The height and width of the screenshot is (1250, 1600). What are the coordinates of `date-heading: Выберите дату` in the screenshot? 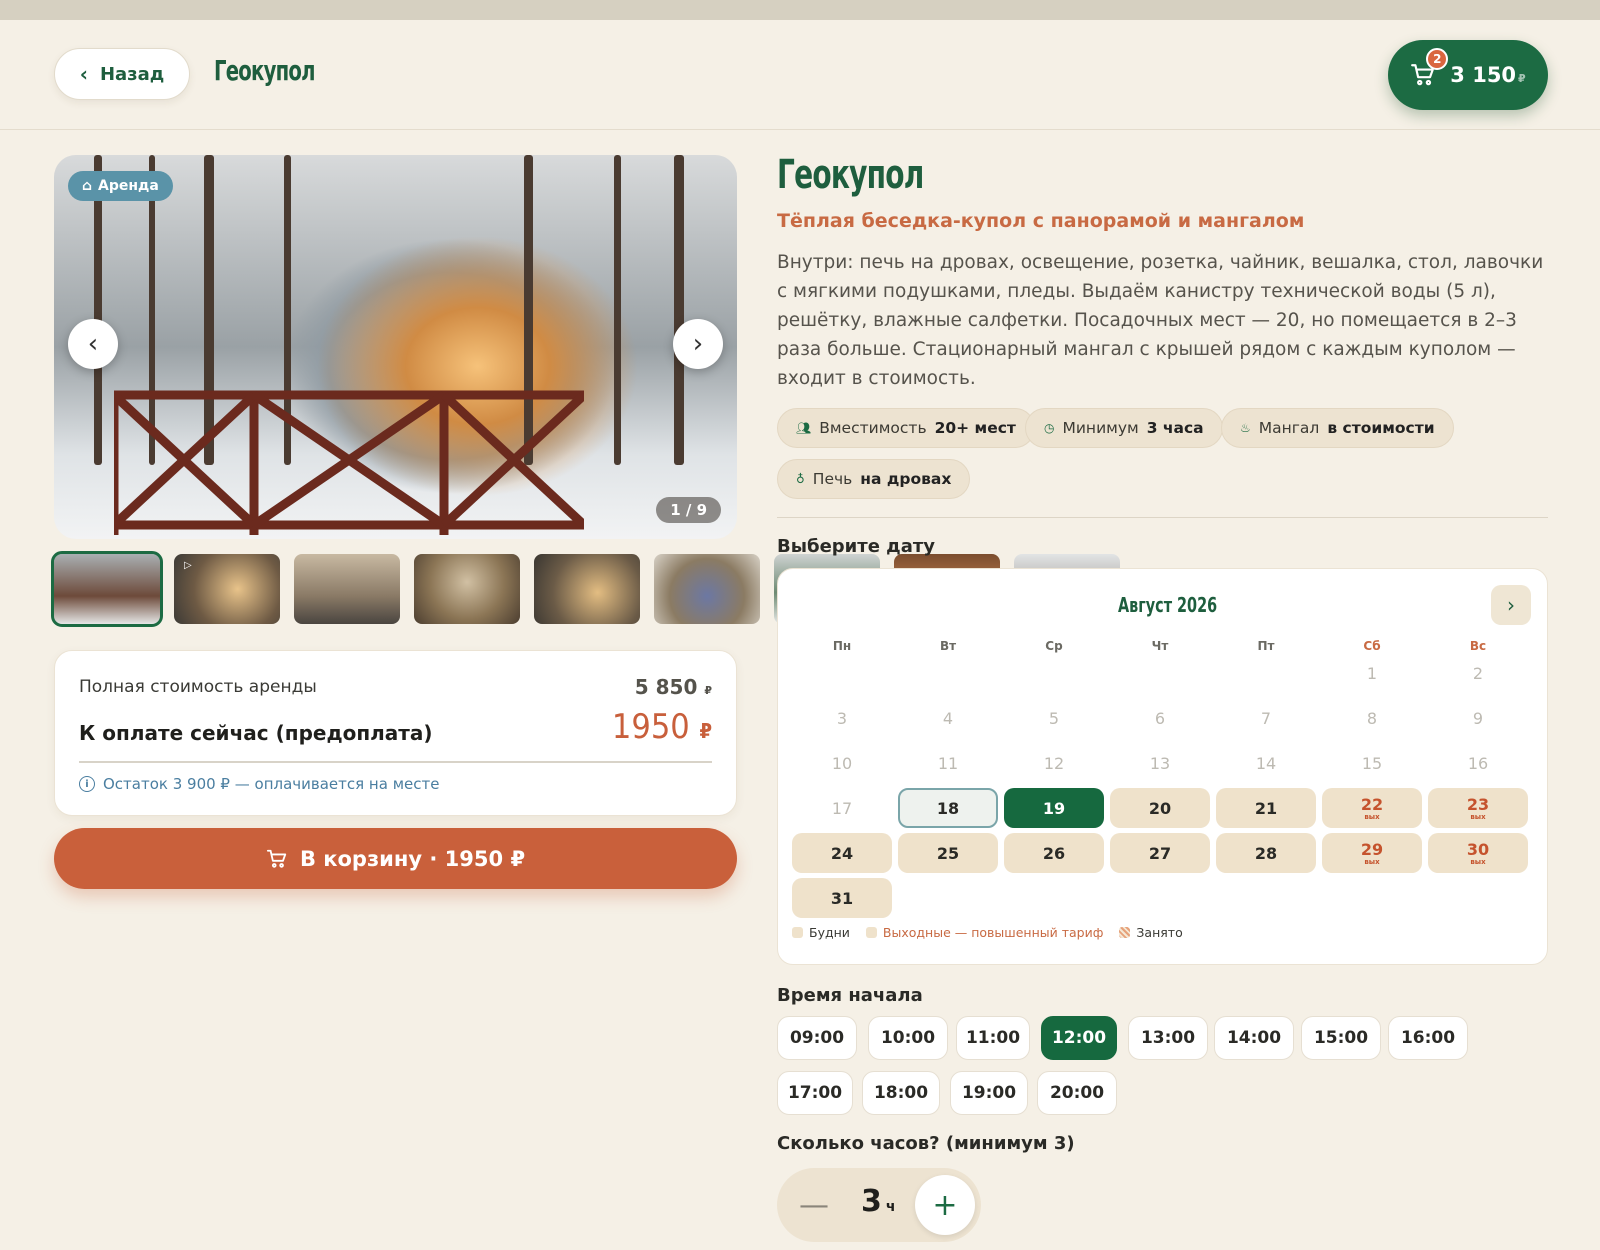 It's located at (856, 546).